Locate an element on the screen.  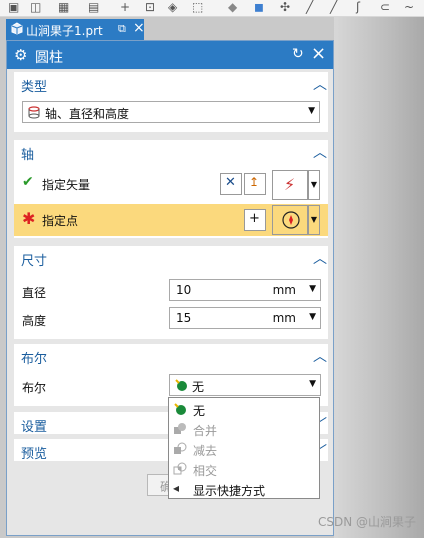
diameter-input: 10 mm ▼ is located at coordinates (245, 290).